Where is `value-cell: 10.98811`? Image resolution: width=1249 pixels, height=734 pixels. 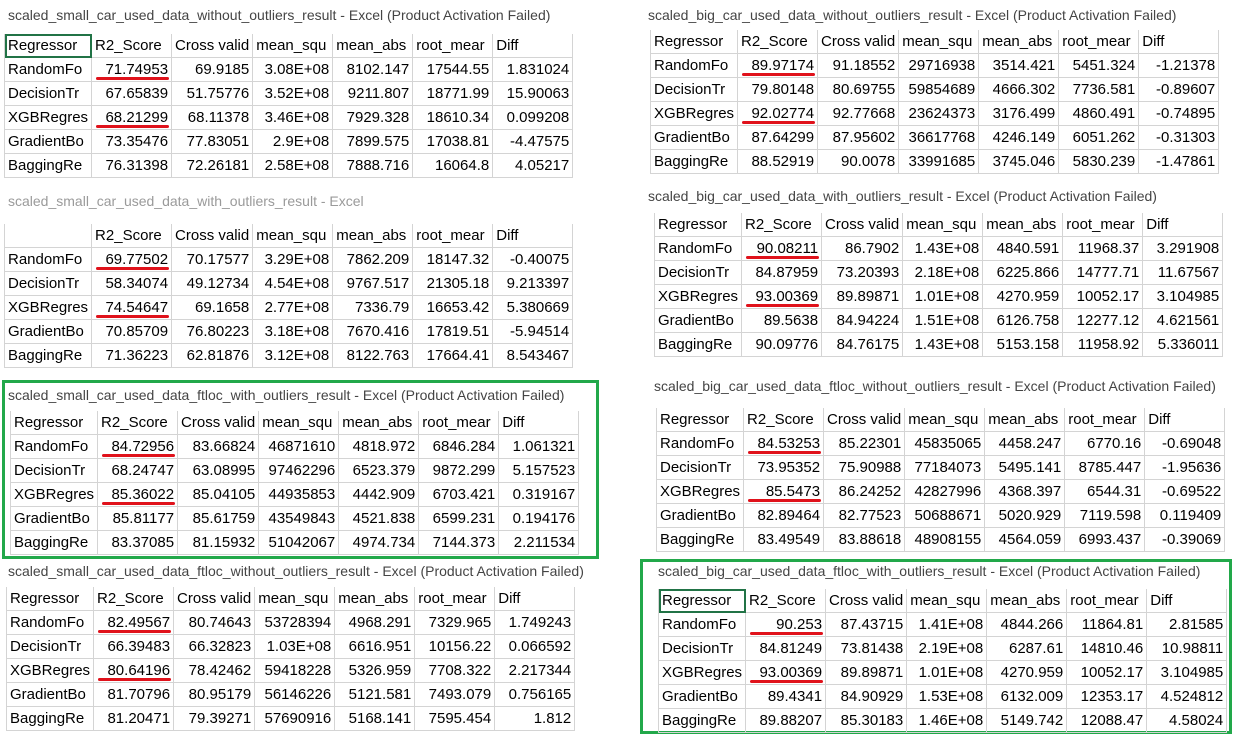 value-cell: 10.98811 is located at coordinates (1187, 648).